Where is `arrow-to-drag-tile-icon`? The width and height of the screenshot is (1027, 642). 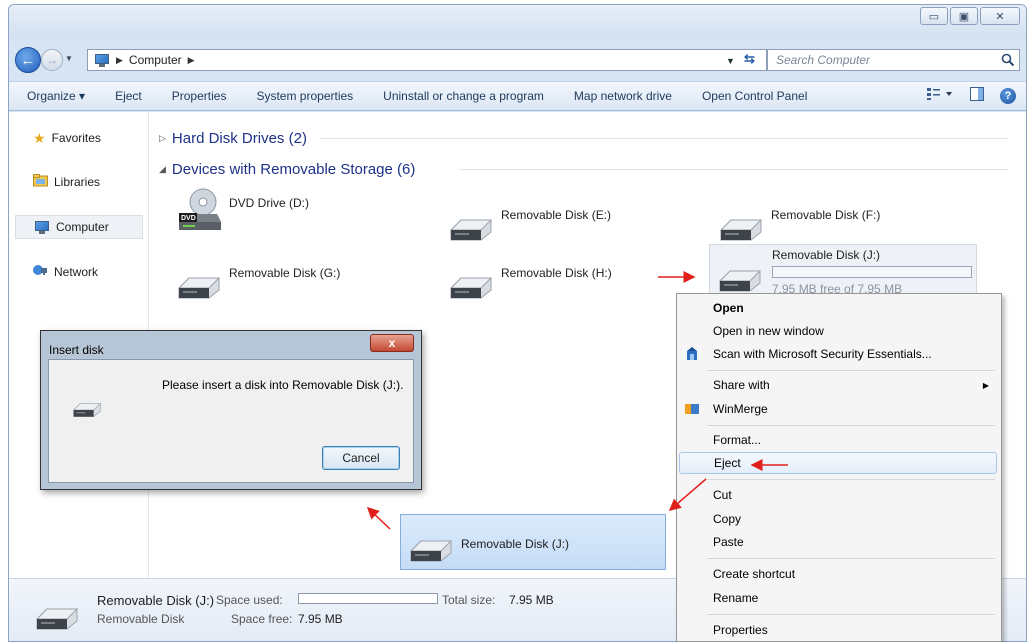
arrow-to-drag-tile-icon is located at coordinates (687, 494).